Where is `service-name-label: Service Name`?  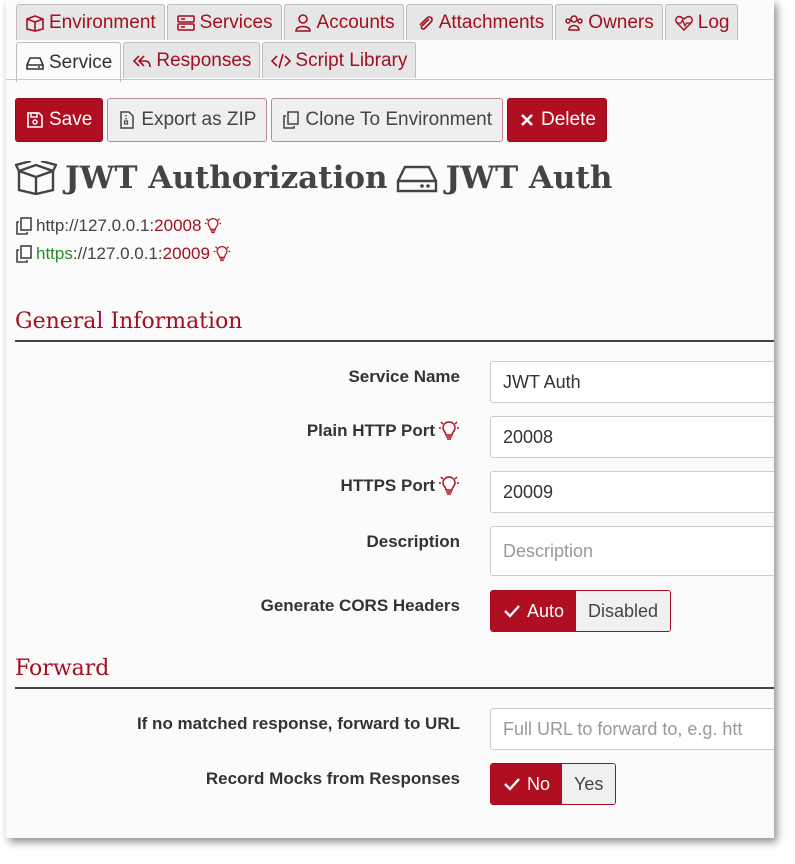 service-name-label: Service Name is located at coordinates (404, 377).